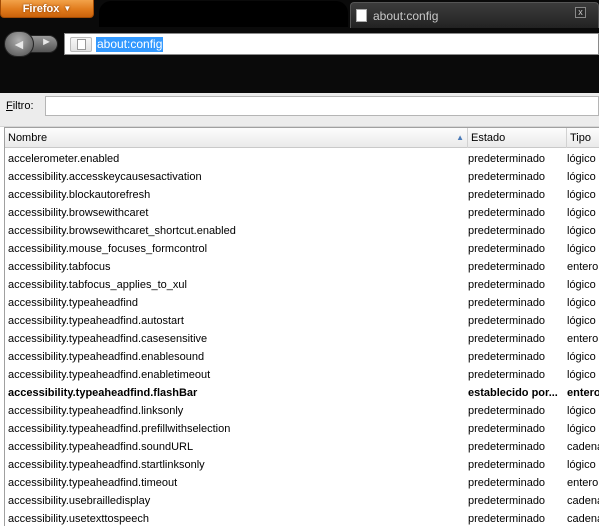 The height and width of the screenshot is (526, 599). Describe the element at coordinates (361, 15) in the screenshot. I see `page-icon` at that location.